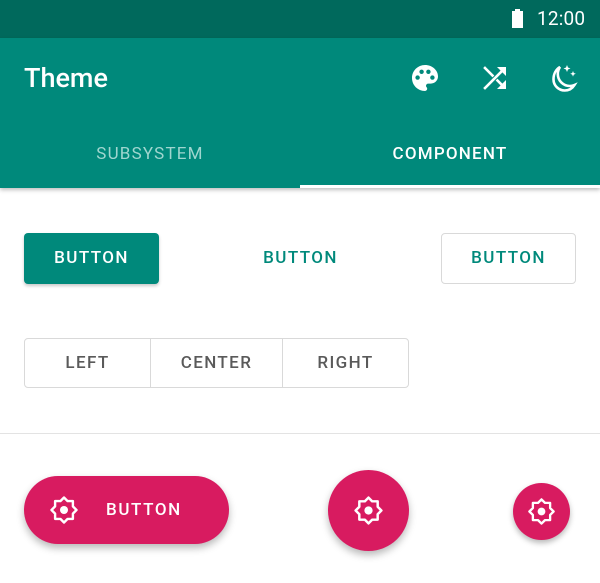  What do you see at coordinates (144, 510) in the screenshot?
I see `extended-fab-label: BUTTON` at bounding box center [144, 510].